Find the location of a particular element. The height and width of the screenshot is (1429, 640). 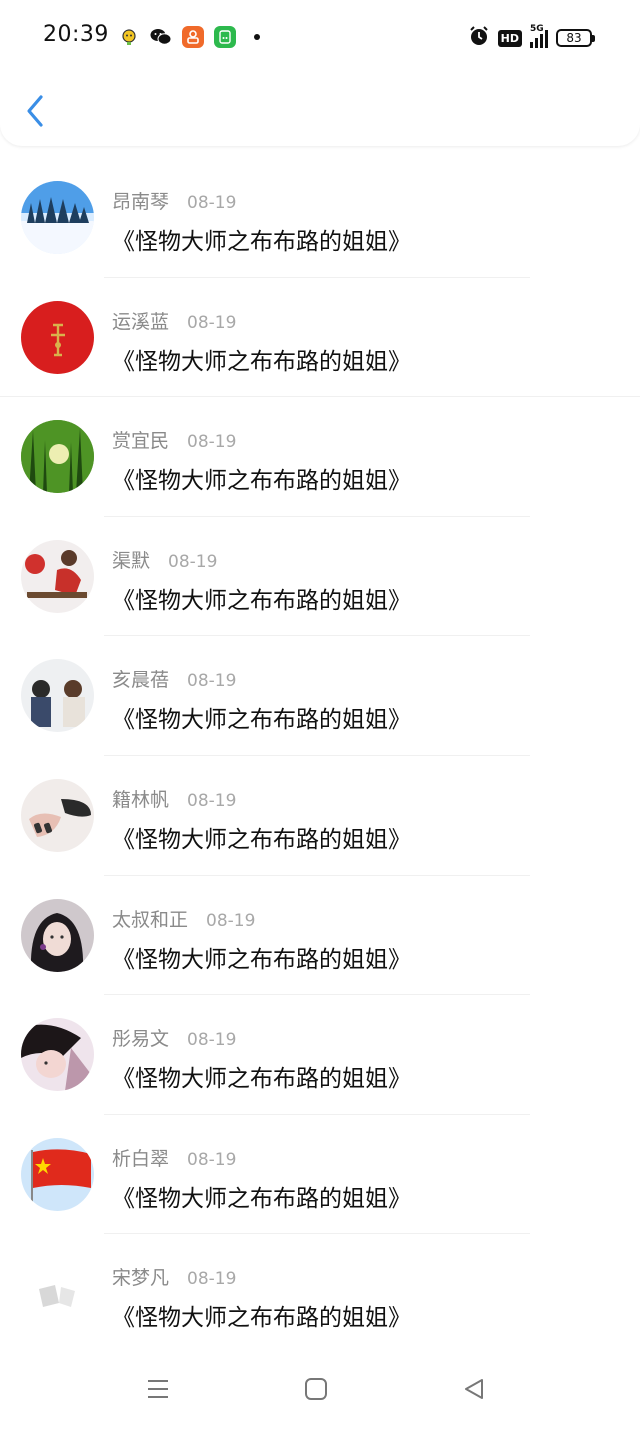

user-name: 赏宜民 is located at coordinates (140, 439).